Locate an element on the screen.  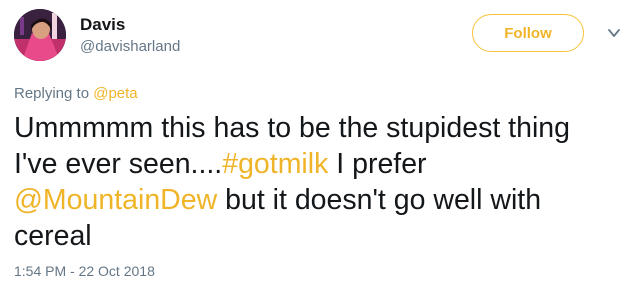
tweet-timestamp: 1:54 PM - 22 Oct 2018 is located at coordinates (84, 271).